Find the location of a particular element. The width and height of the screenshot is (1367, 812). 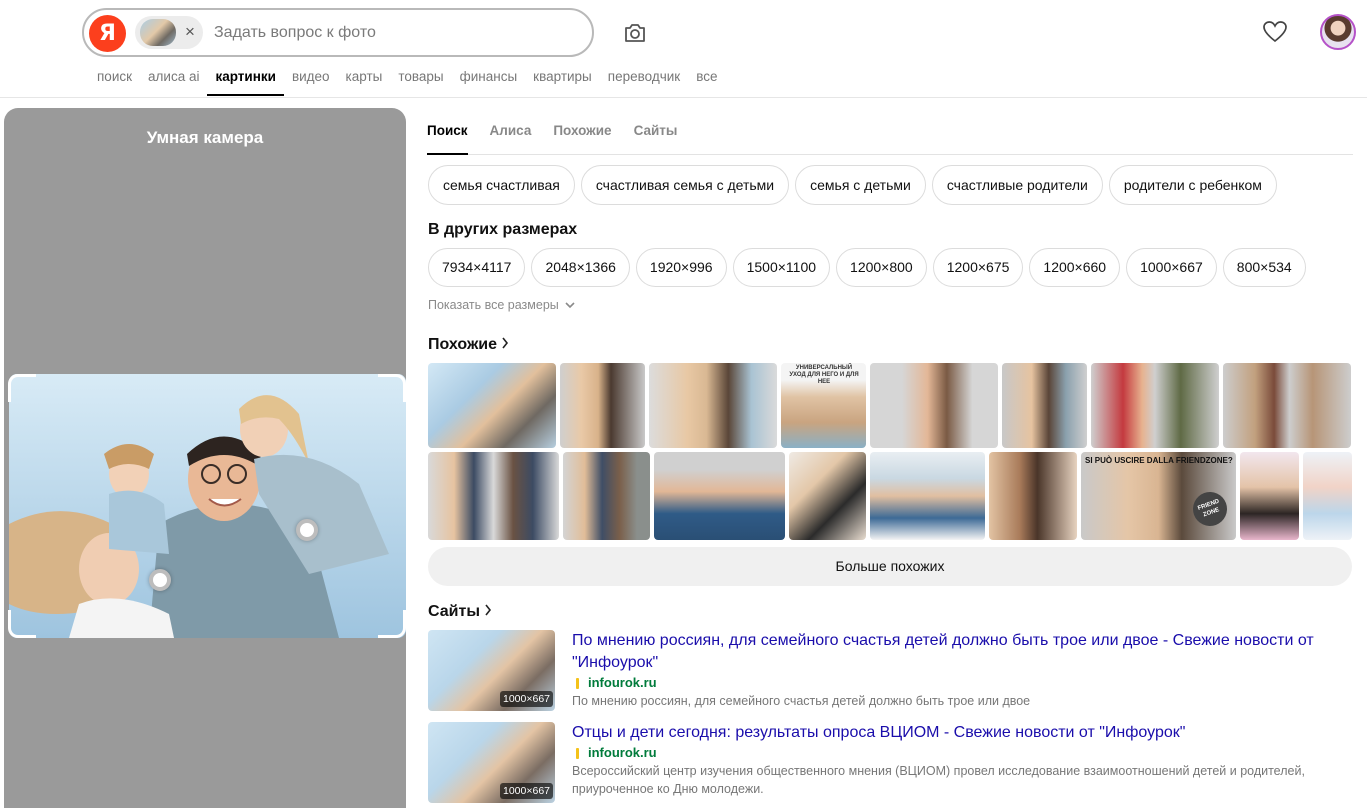

similar-image-badge: FRIEND ZONE is located at coordinates (1210, 509).